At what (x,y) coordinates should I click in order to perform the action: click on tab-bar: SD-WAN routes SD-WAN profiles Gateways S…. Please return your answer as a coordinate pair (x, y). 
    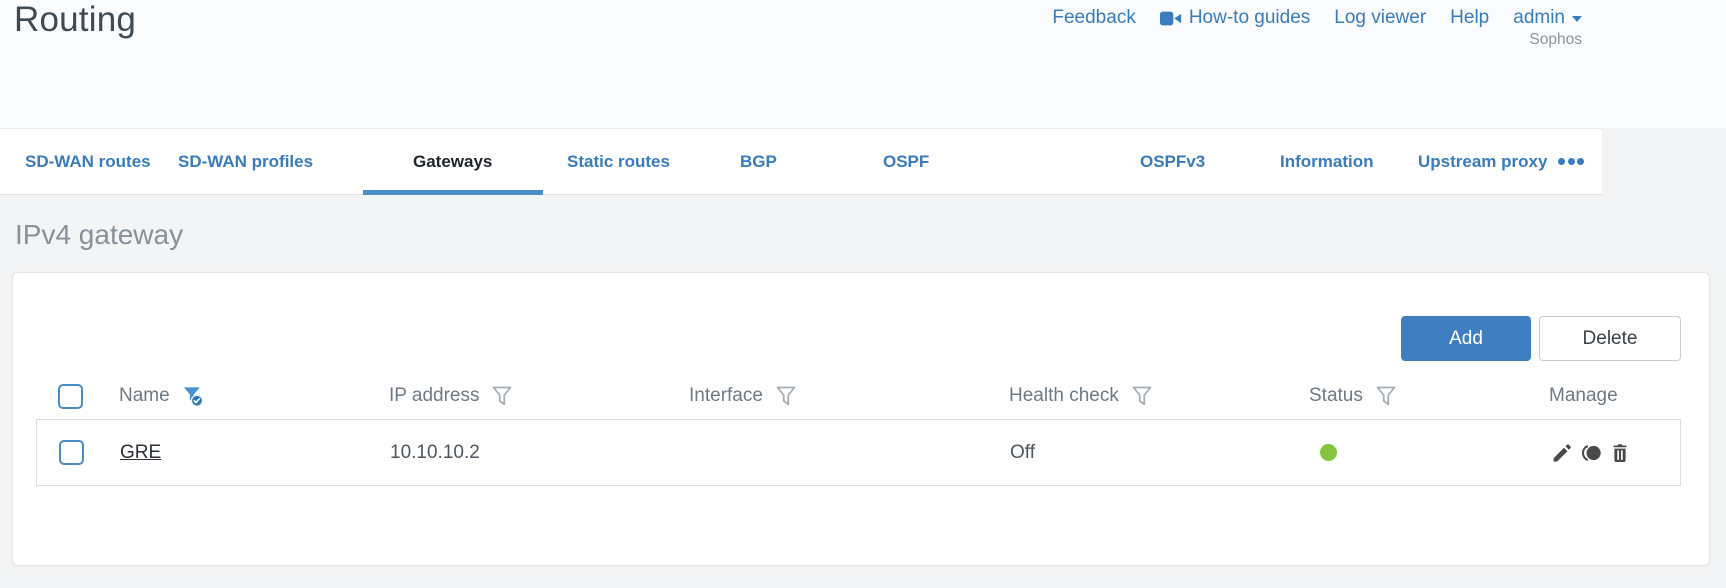
    Looking at the image, I should click on (801, 161).